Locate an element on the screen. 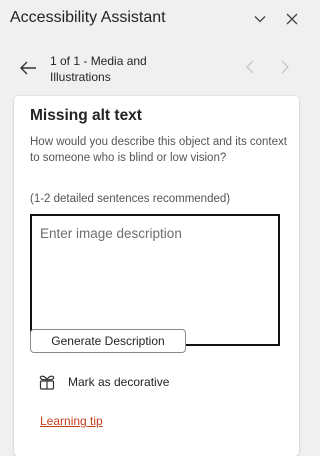 The width and height of the screenshot is (320, 456). sentence-hint: (1-2 detailed sentences recommended) is located at coordinates (130, 199).